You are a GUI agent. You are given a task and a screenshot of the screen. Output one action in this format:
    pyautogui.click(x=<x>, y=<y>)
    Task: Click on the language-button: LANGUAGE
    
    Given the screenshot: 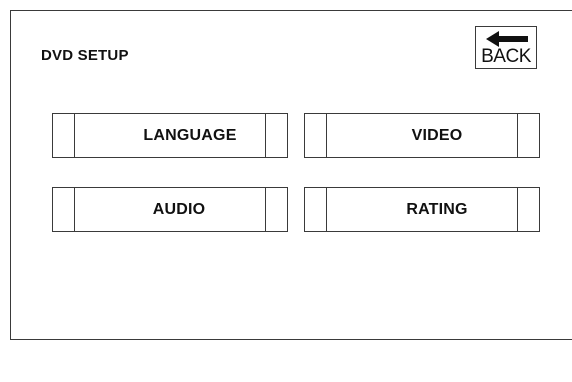 What is the action you would take?
    pyautogui.click(x=170, y=135)
    